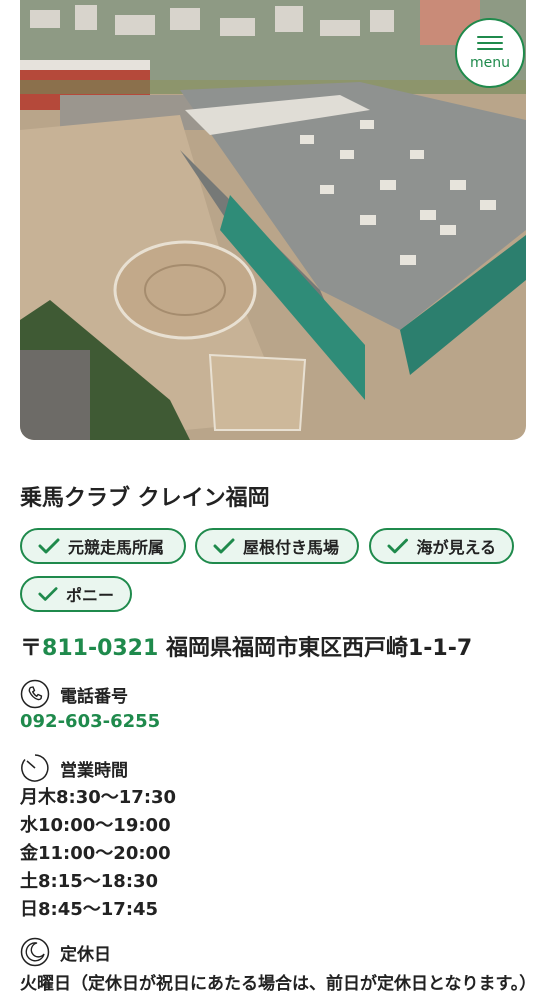 The image size is (545, 999). Describe the element at coordinates (319, 648) in the screenshot. I see `address-text: 福岡県福岡市東区西戸崎1-1-7` at that location.